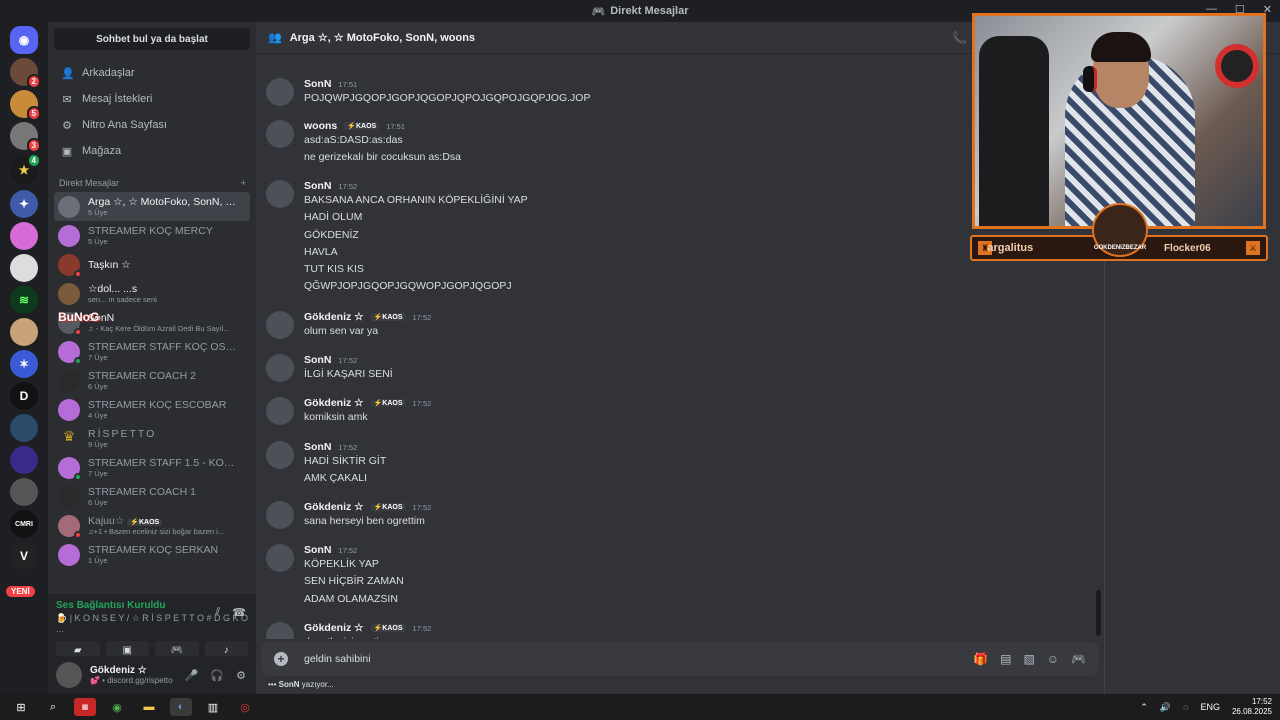 This screenshot has height=720, width=1280. What do you see at coordinates (241, 675) in the screenshot?
I see `settings-icon: ⚙` at bounding box center [241, 675].